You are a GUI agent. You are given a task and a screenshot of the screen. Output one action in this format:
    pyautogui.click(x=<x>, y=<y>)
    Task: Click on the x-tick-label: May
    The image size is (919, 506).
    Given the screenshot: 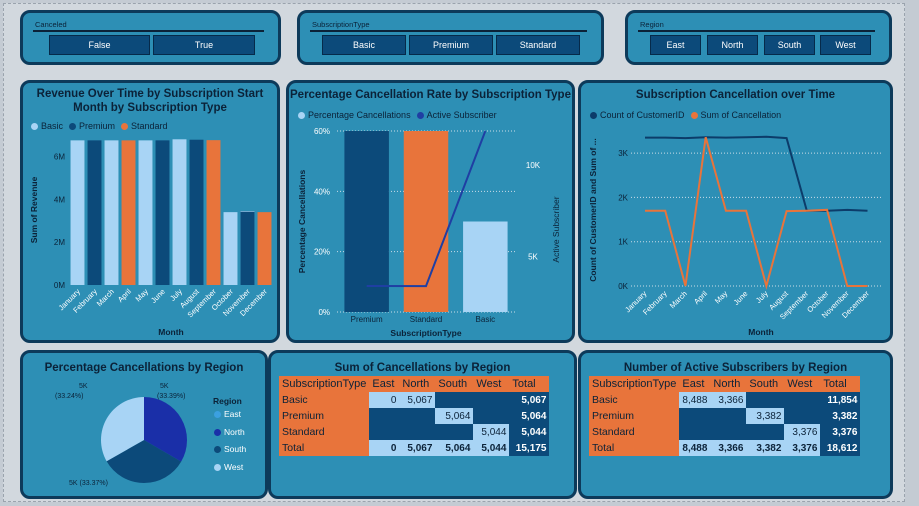 What is the action you would take?
    pyautogui.click(x=721, y=297)
    